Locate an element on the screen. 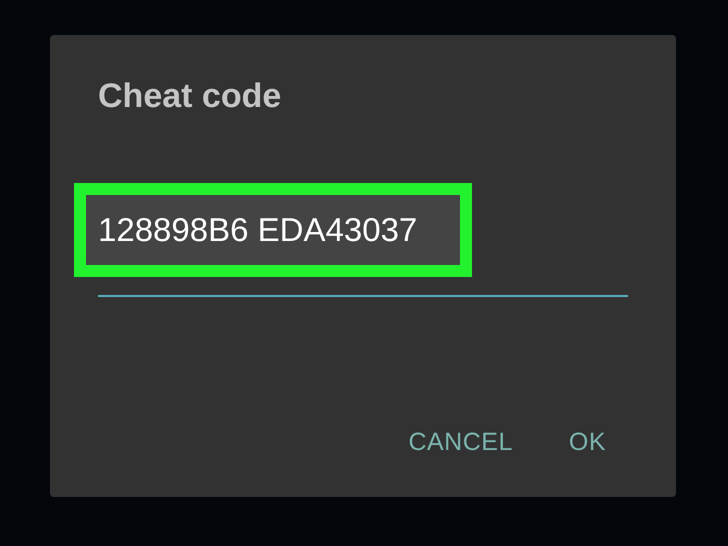  ok-button: OK is located at coordinates (587, 442).